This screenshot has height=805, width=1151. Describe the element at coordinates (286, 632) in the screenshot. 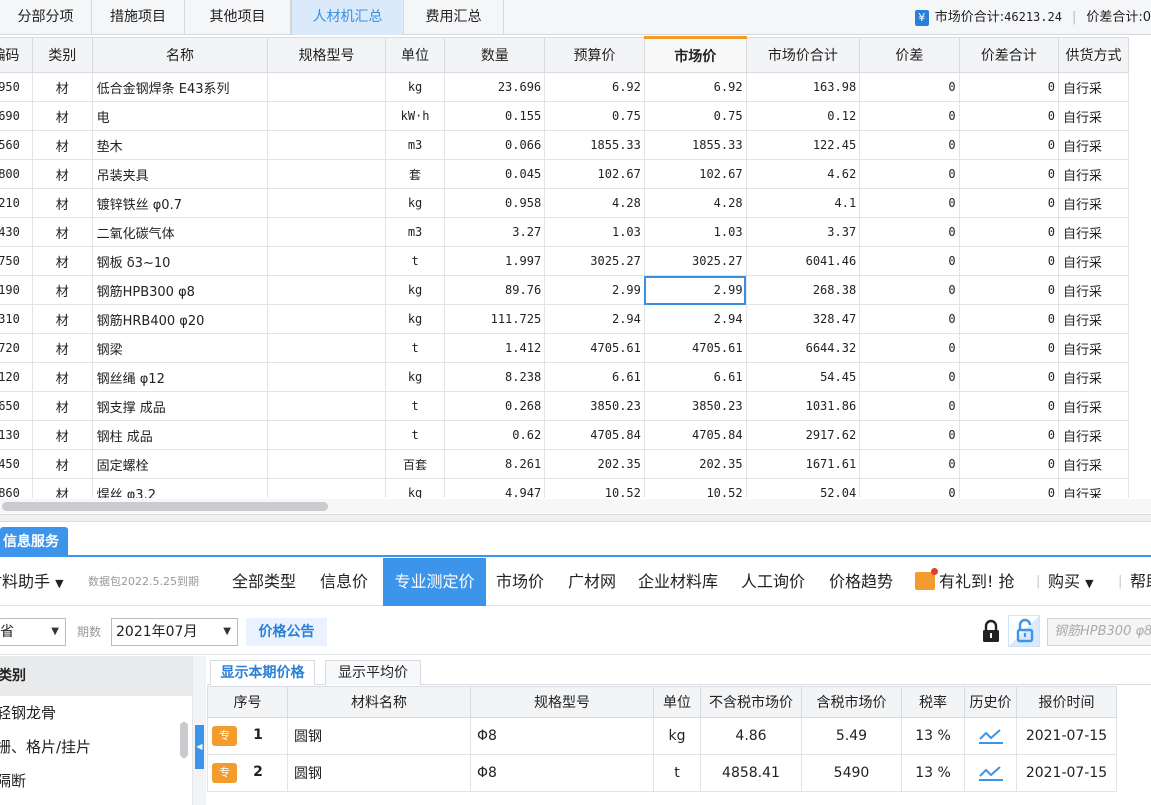

I see `price-notice-button: 价格公告` at that location.